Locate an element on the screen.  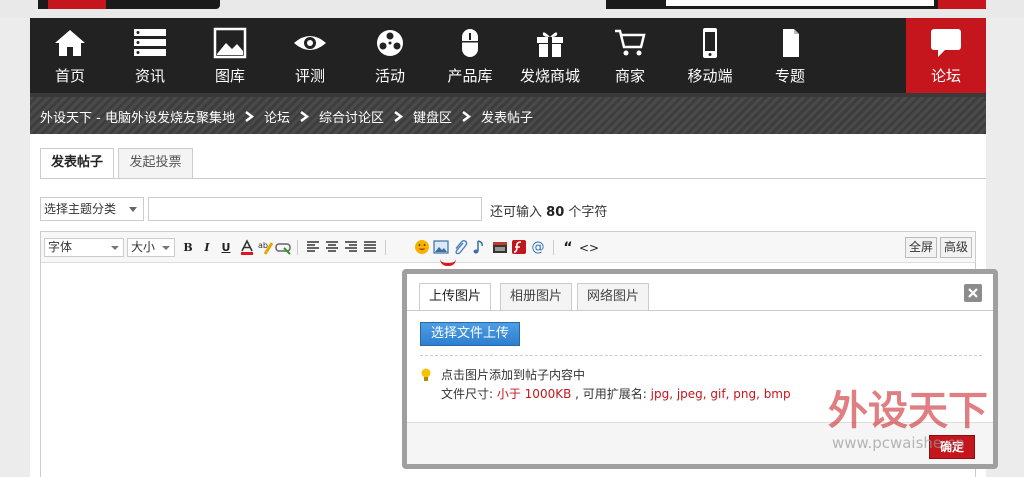
editor-toolbar: 字体 大小 B I U ab @ “ <> 全屏 高级 is located at coordinates (508, 249).